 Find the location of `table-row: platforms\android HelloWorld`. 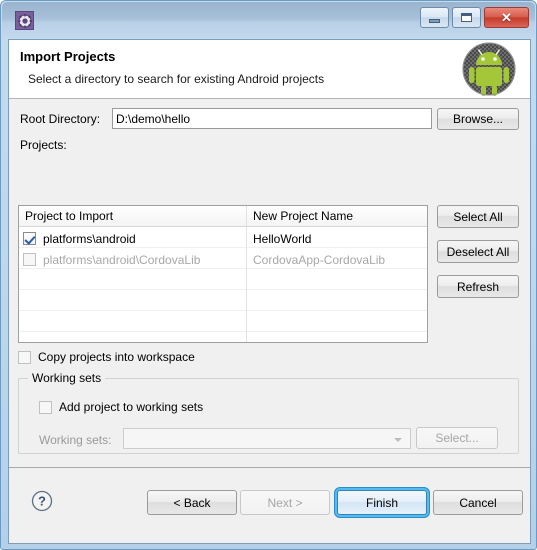

table-row: platforms\android HelloWorld is located at coordinates (223, 237).